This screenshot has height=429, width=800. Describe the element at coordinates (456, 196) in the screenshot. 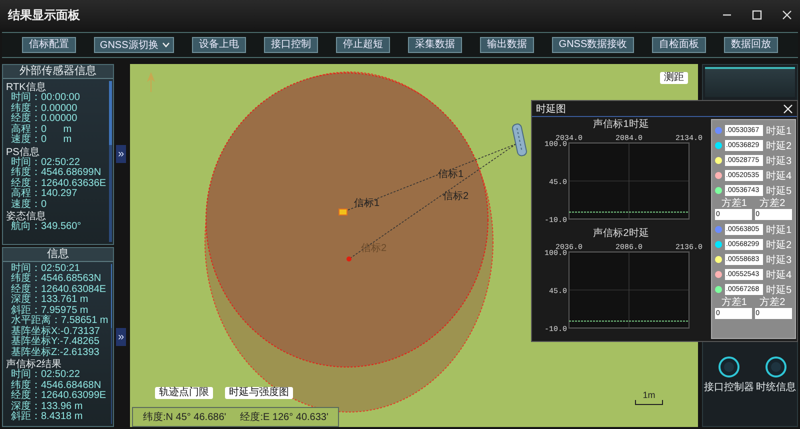

I see `map-label: 信标2` at that location.